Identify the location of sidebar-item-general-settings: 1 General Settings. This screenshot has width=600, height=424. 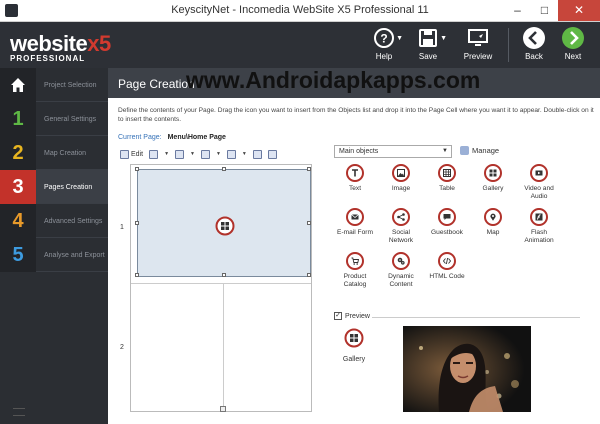
(54, 119).